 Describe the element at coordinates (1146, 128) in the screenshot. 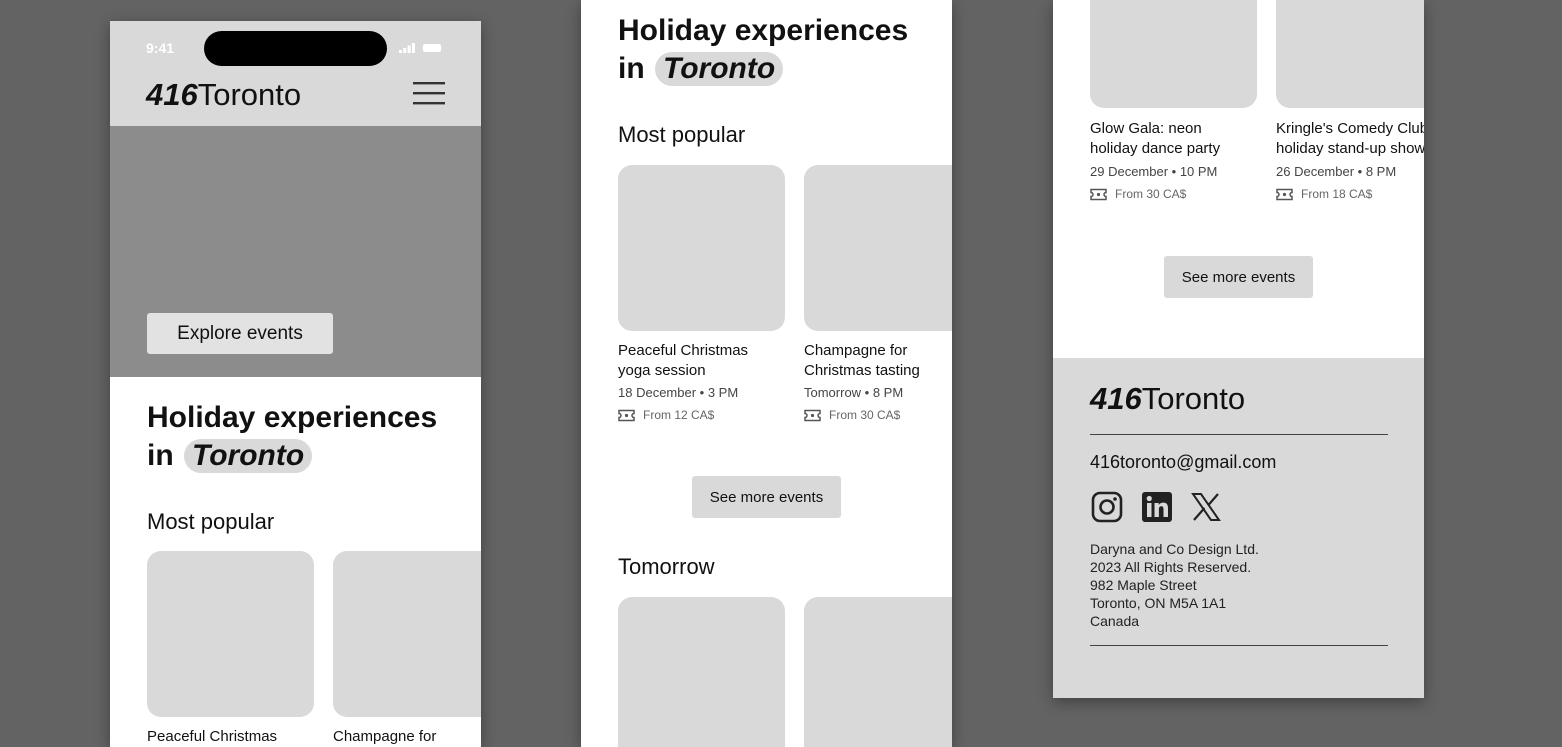

I see `event-title: Glow Gala: neon` at that location.